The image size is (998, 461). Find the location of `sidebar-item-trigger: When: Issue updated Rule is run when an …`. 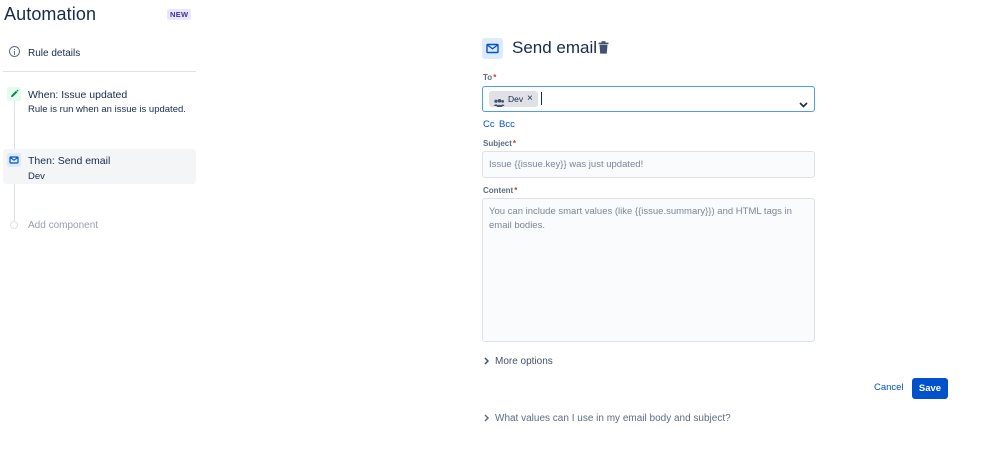

sidebar-item-trigger: When: Issue updated Rule is run when an … is located at coordinates (99, 103).